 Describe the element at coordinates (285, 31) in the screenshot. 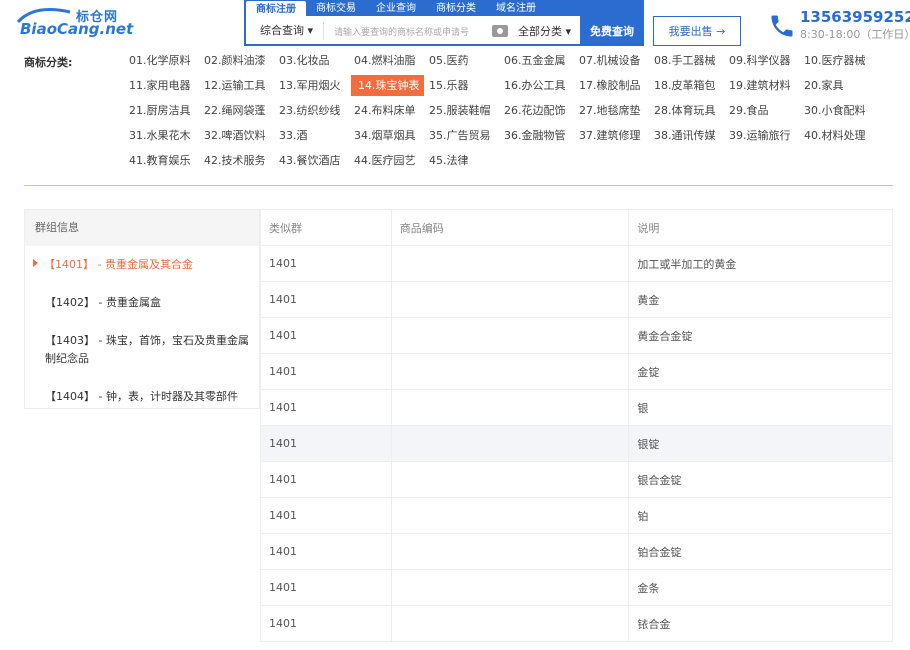

I see `search-type-select: 综合查询 ▾` at that location.